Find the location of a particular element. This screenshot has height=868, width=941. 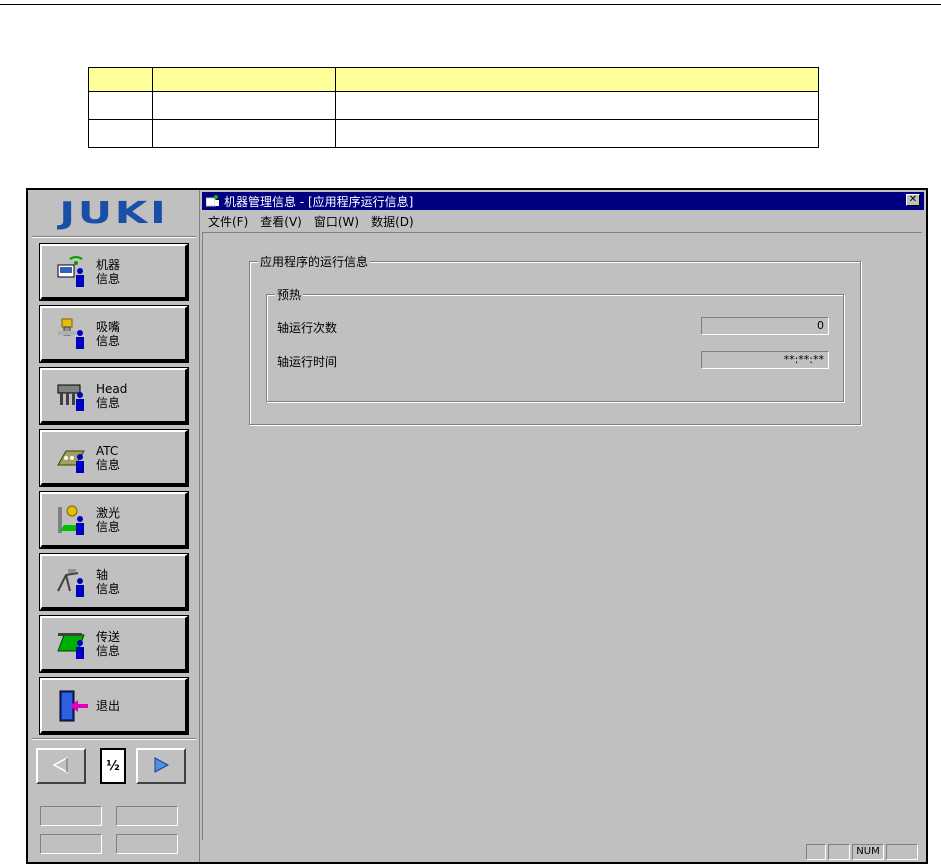

nav-label-line1: 激光 is located at coordinates (108, 512).